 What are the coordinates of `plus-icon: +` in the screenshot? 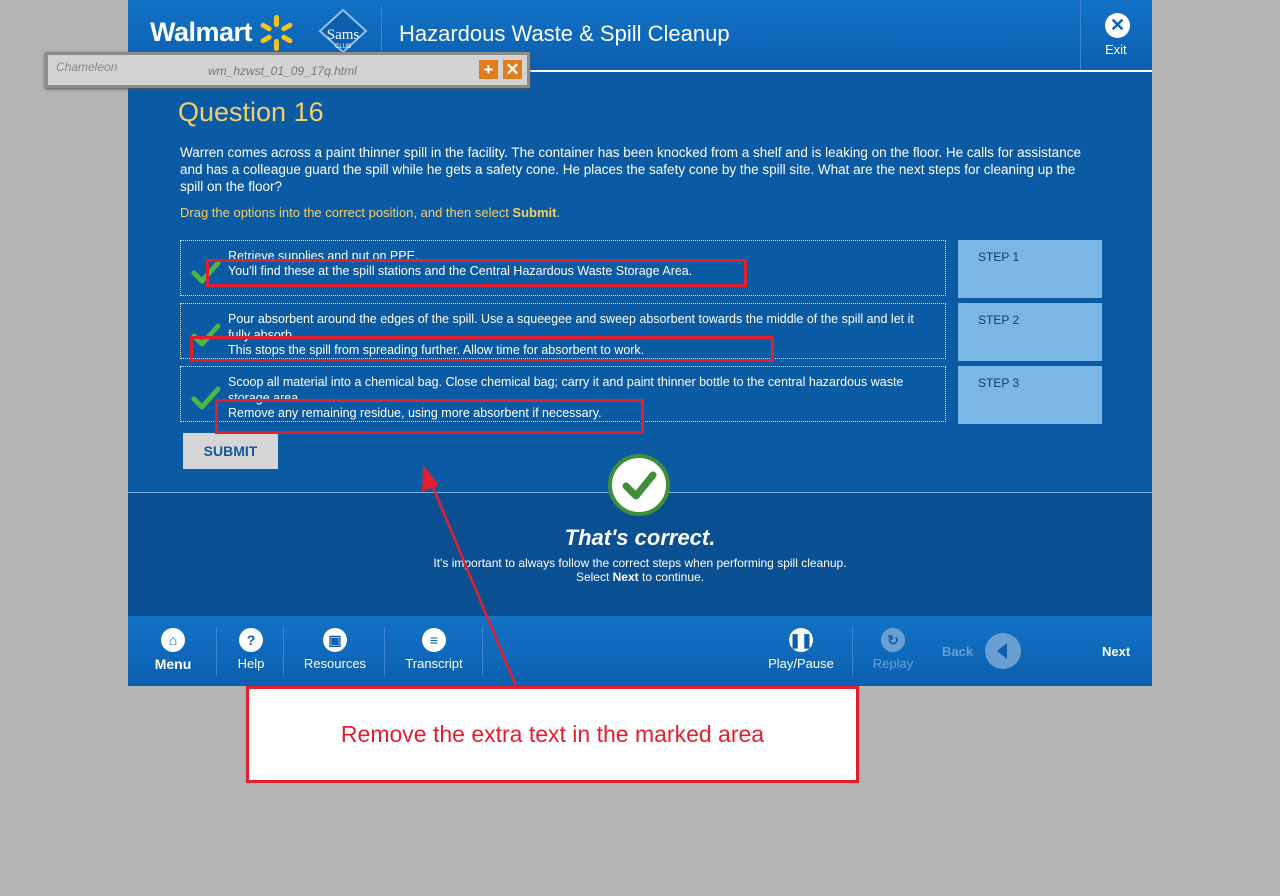 It's located at (488, 69).